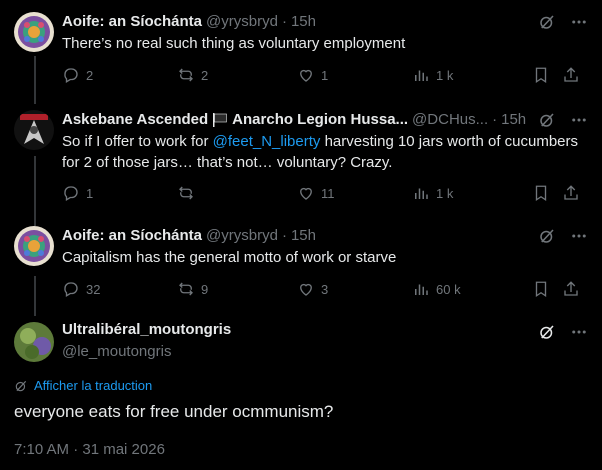 Image resolution: width=602 pixels, height=470 pixels. Describe the element at coordinates (146, 330) in the screenshot. I see `display-name: Ultralibéral_moutongris` at that location.